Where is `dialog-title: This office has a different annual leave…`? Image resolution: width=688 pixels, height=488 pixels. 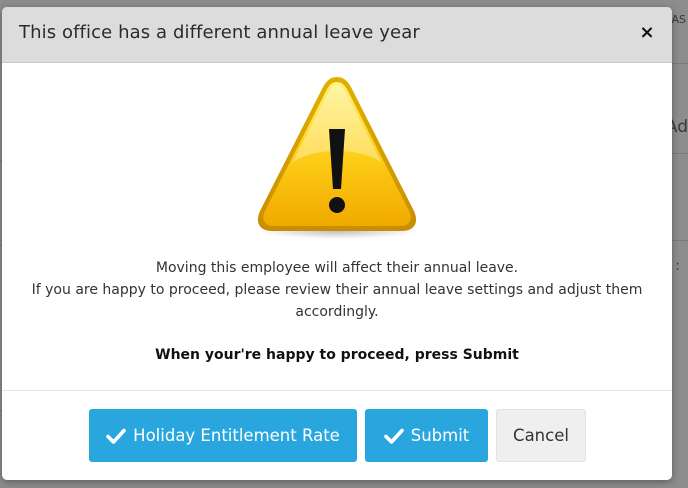
dialog-title: This office has a different annual leave… is located at coordinates (219, 32).